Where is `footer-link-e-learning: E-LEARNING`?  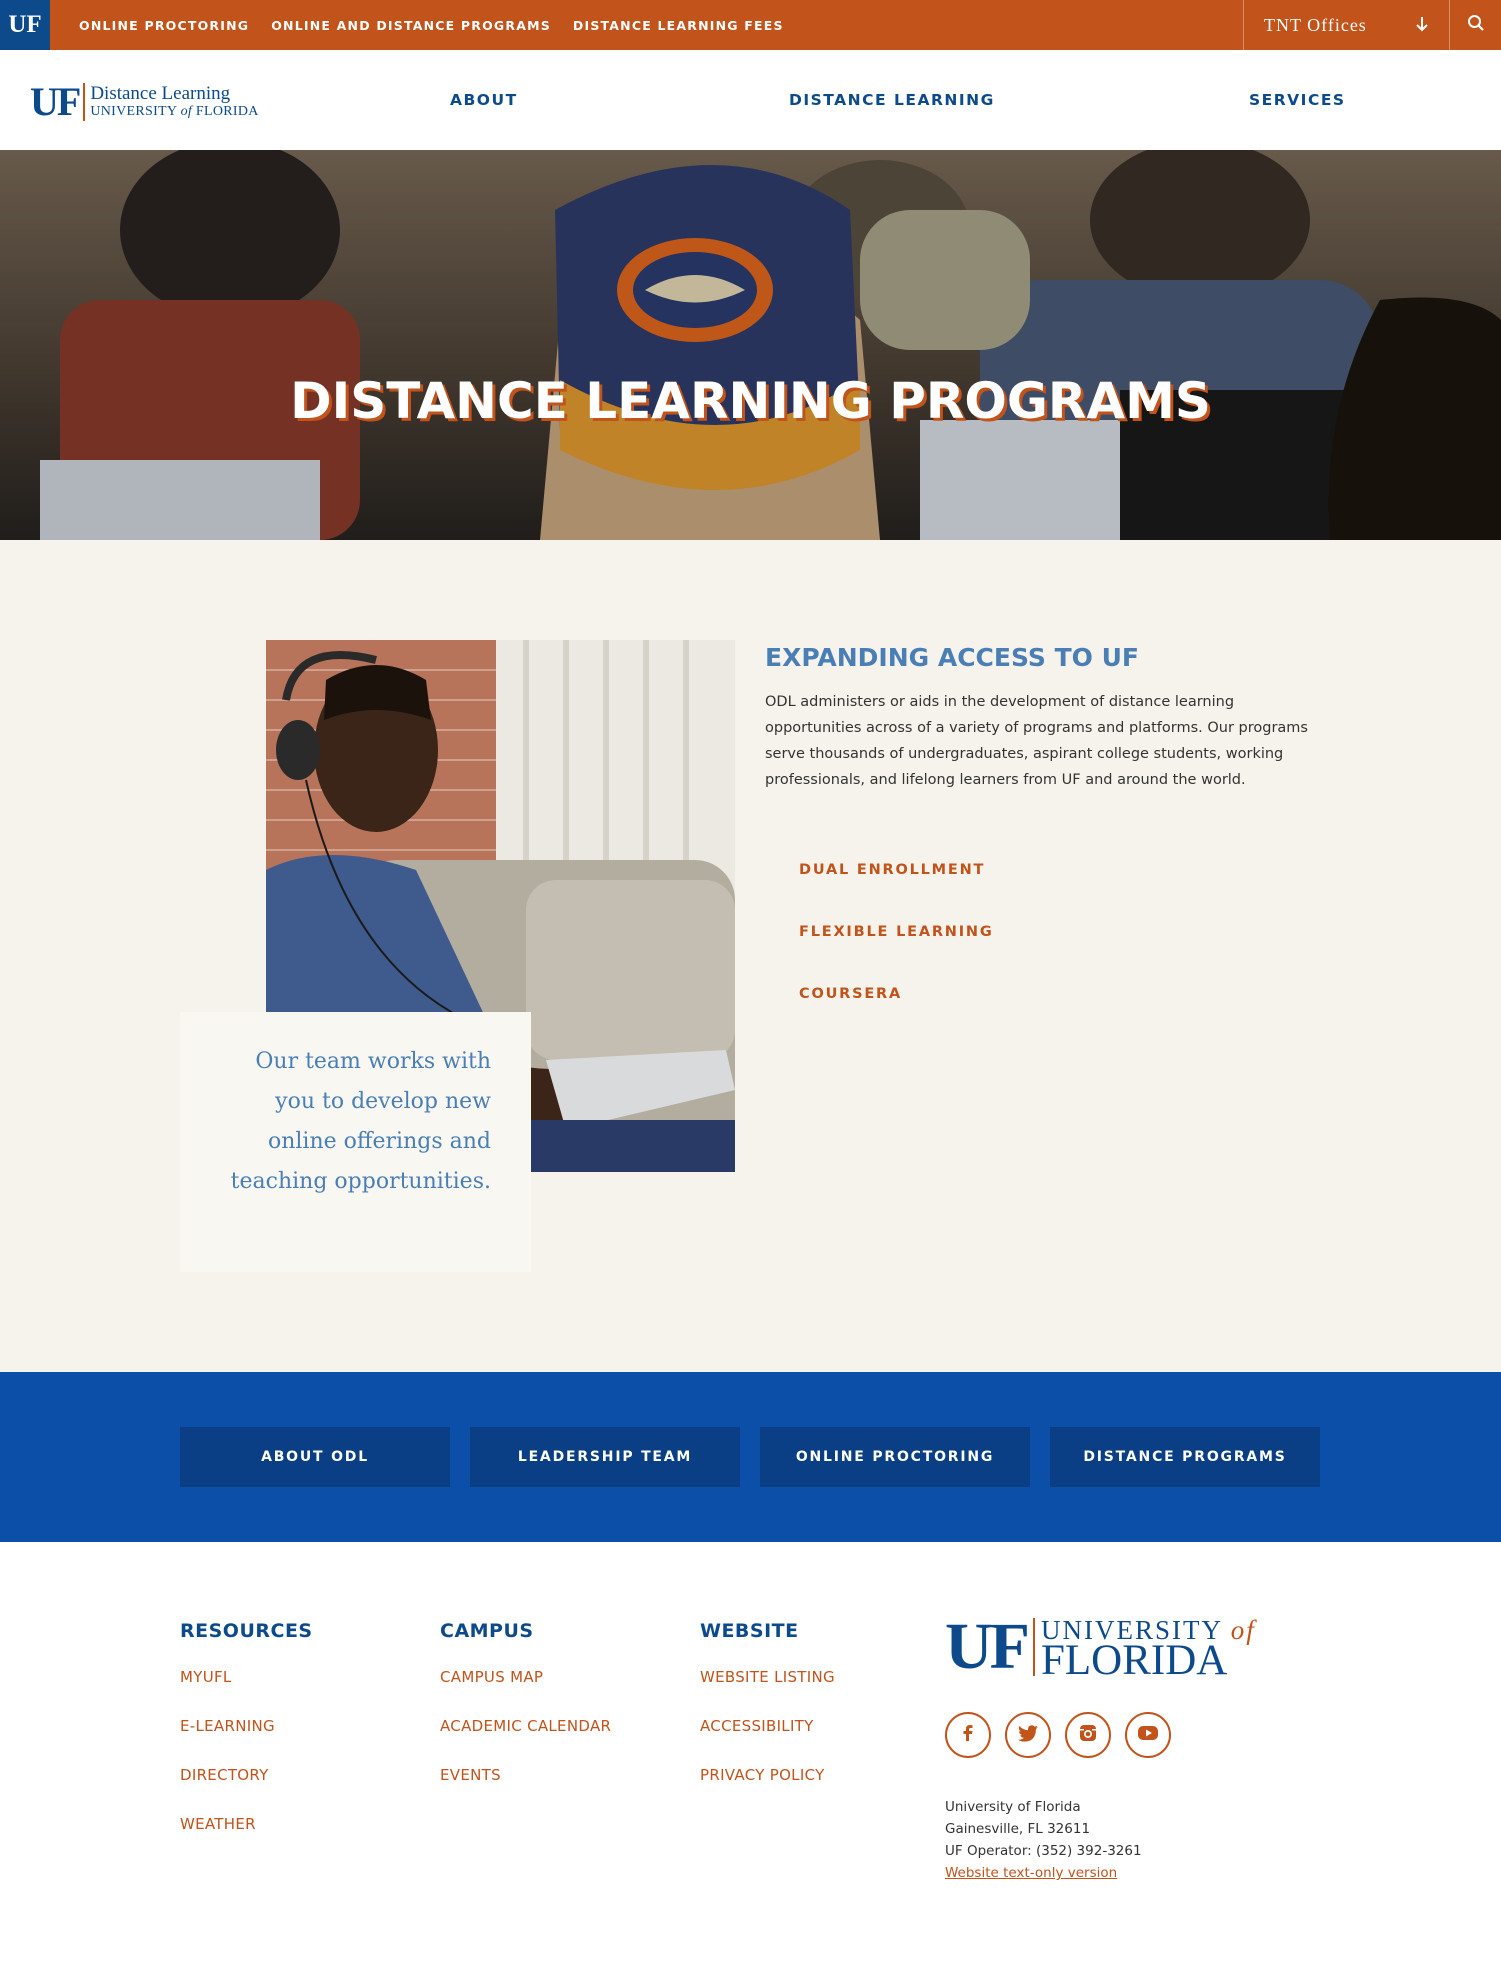 footer-link-e-learning: E-LEARNING is located at coordinates (246, 1726).